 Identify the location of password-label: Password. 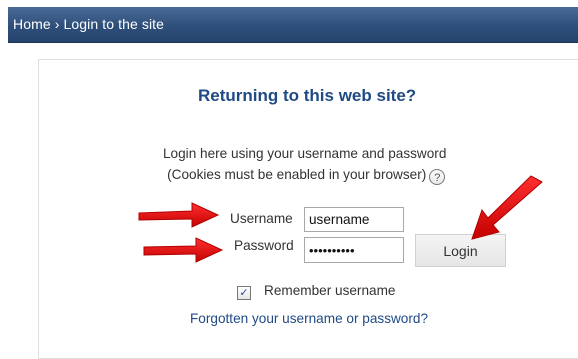
(264, 245).